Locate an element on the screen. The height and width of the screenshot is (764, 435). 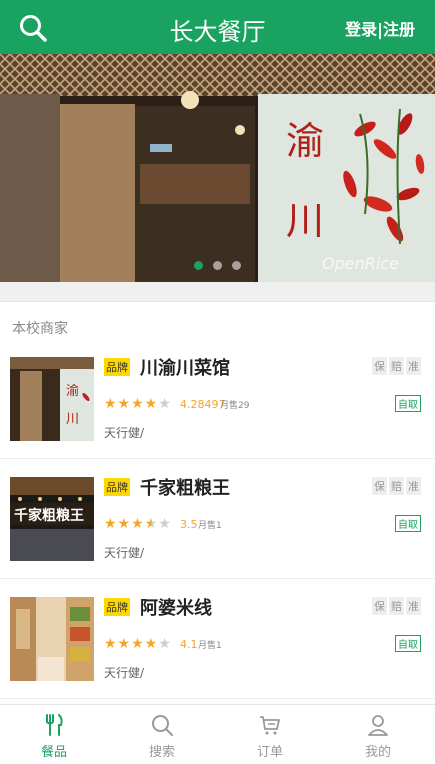
tab-orders-label: 订单 is located at coordinates (269, 752).